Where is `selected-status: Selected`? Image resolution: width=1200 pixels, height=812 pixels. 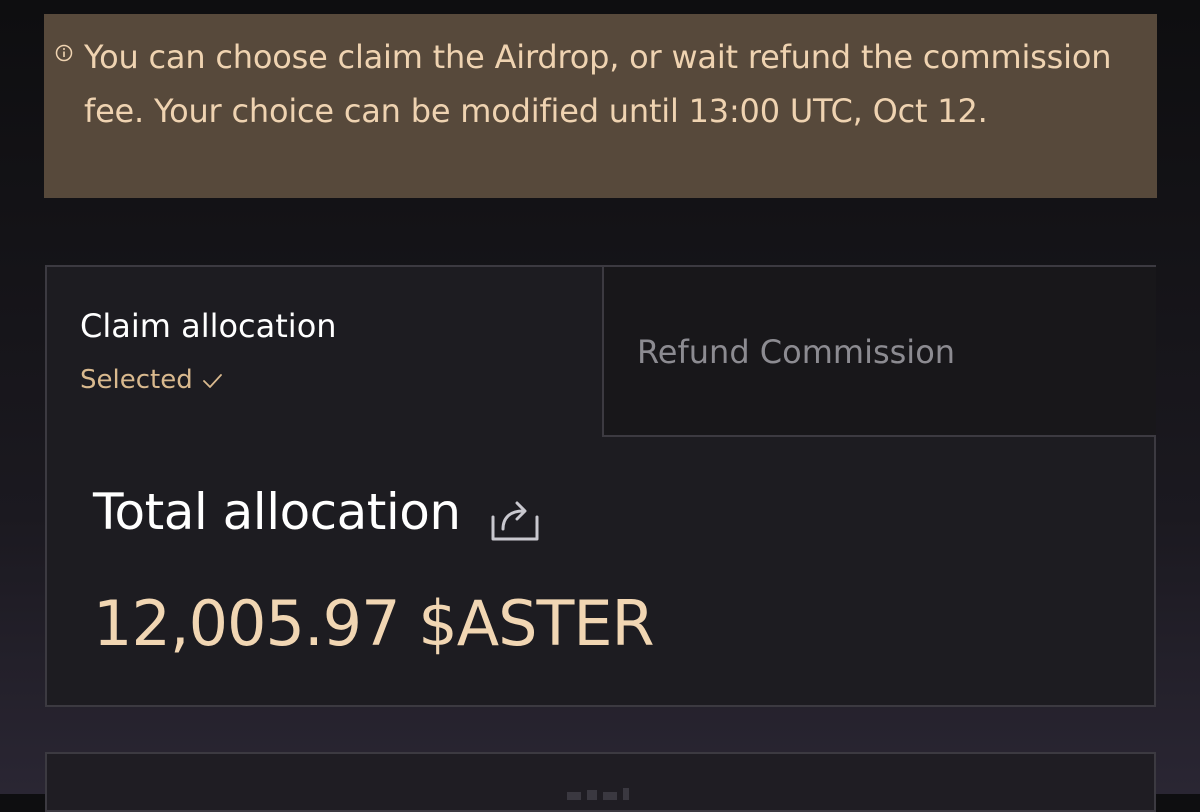 selected-status: Selected is located at coordinates (151, 380).